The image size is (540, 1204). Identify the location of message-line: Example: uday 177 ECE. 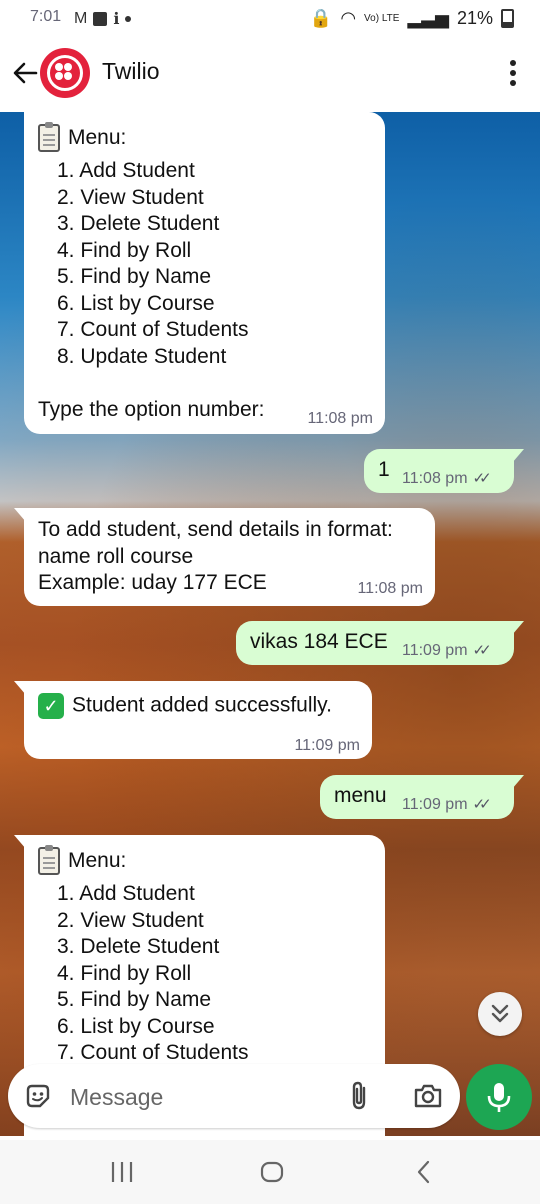
(152, 582).